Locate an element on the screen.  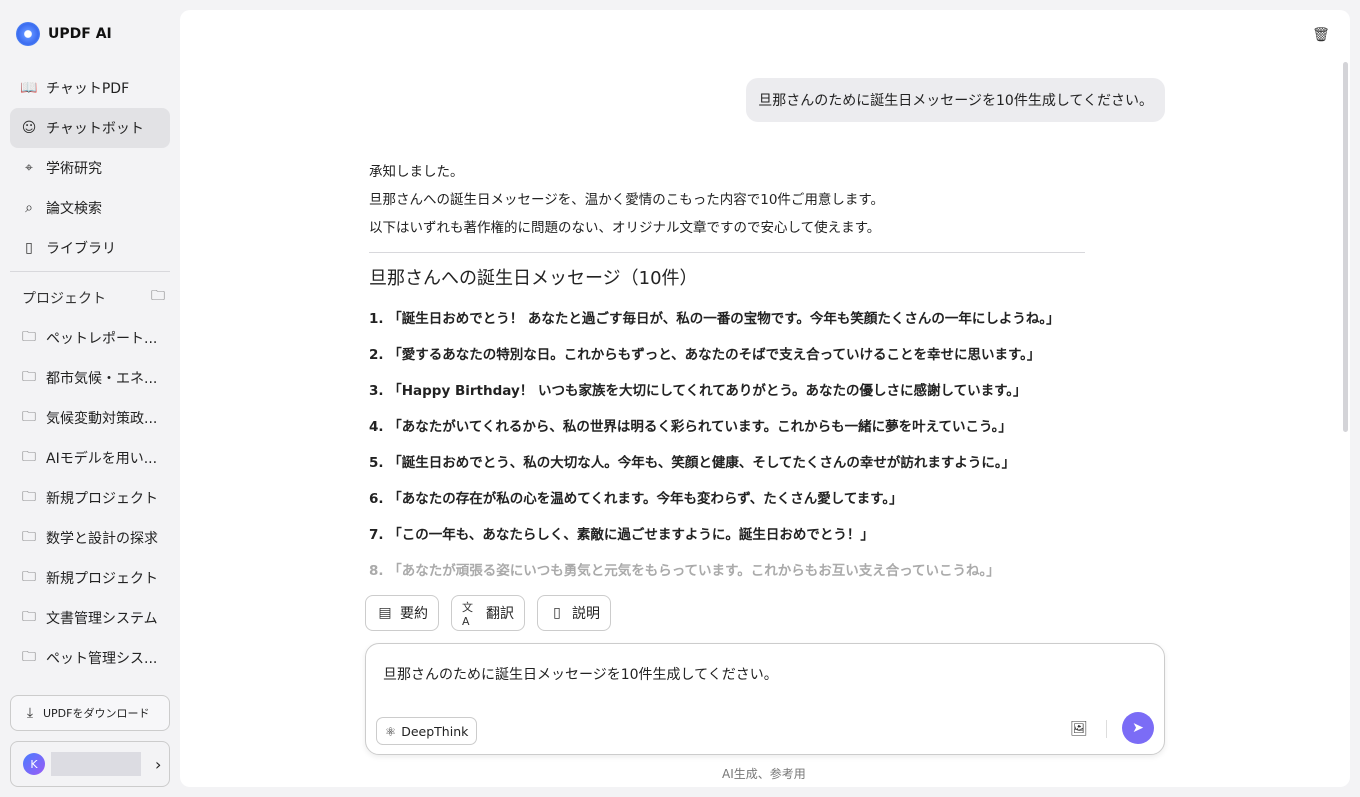
username-redacted is located at coordinates (96, 764).